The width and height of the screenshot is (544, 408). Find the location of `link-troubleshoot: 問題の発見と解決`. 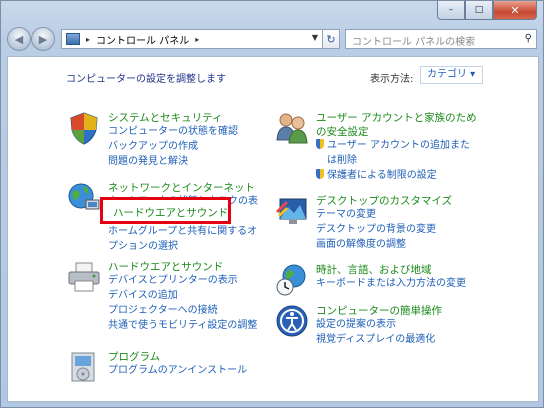

link-troubleshoot: 問題の発見と解決 is located at coordinates (173, 161).